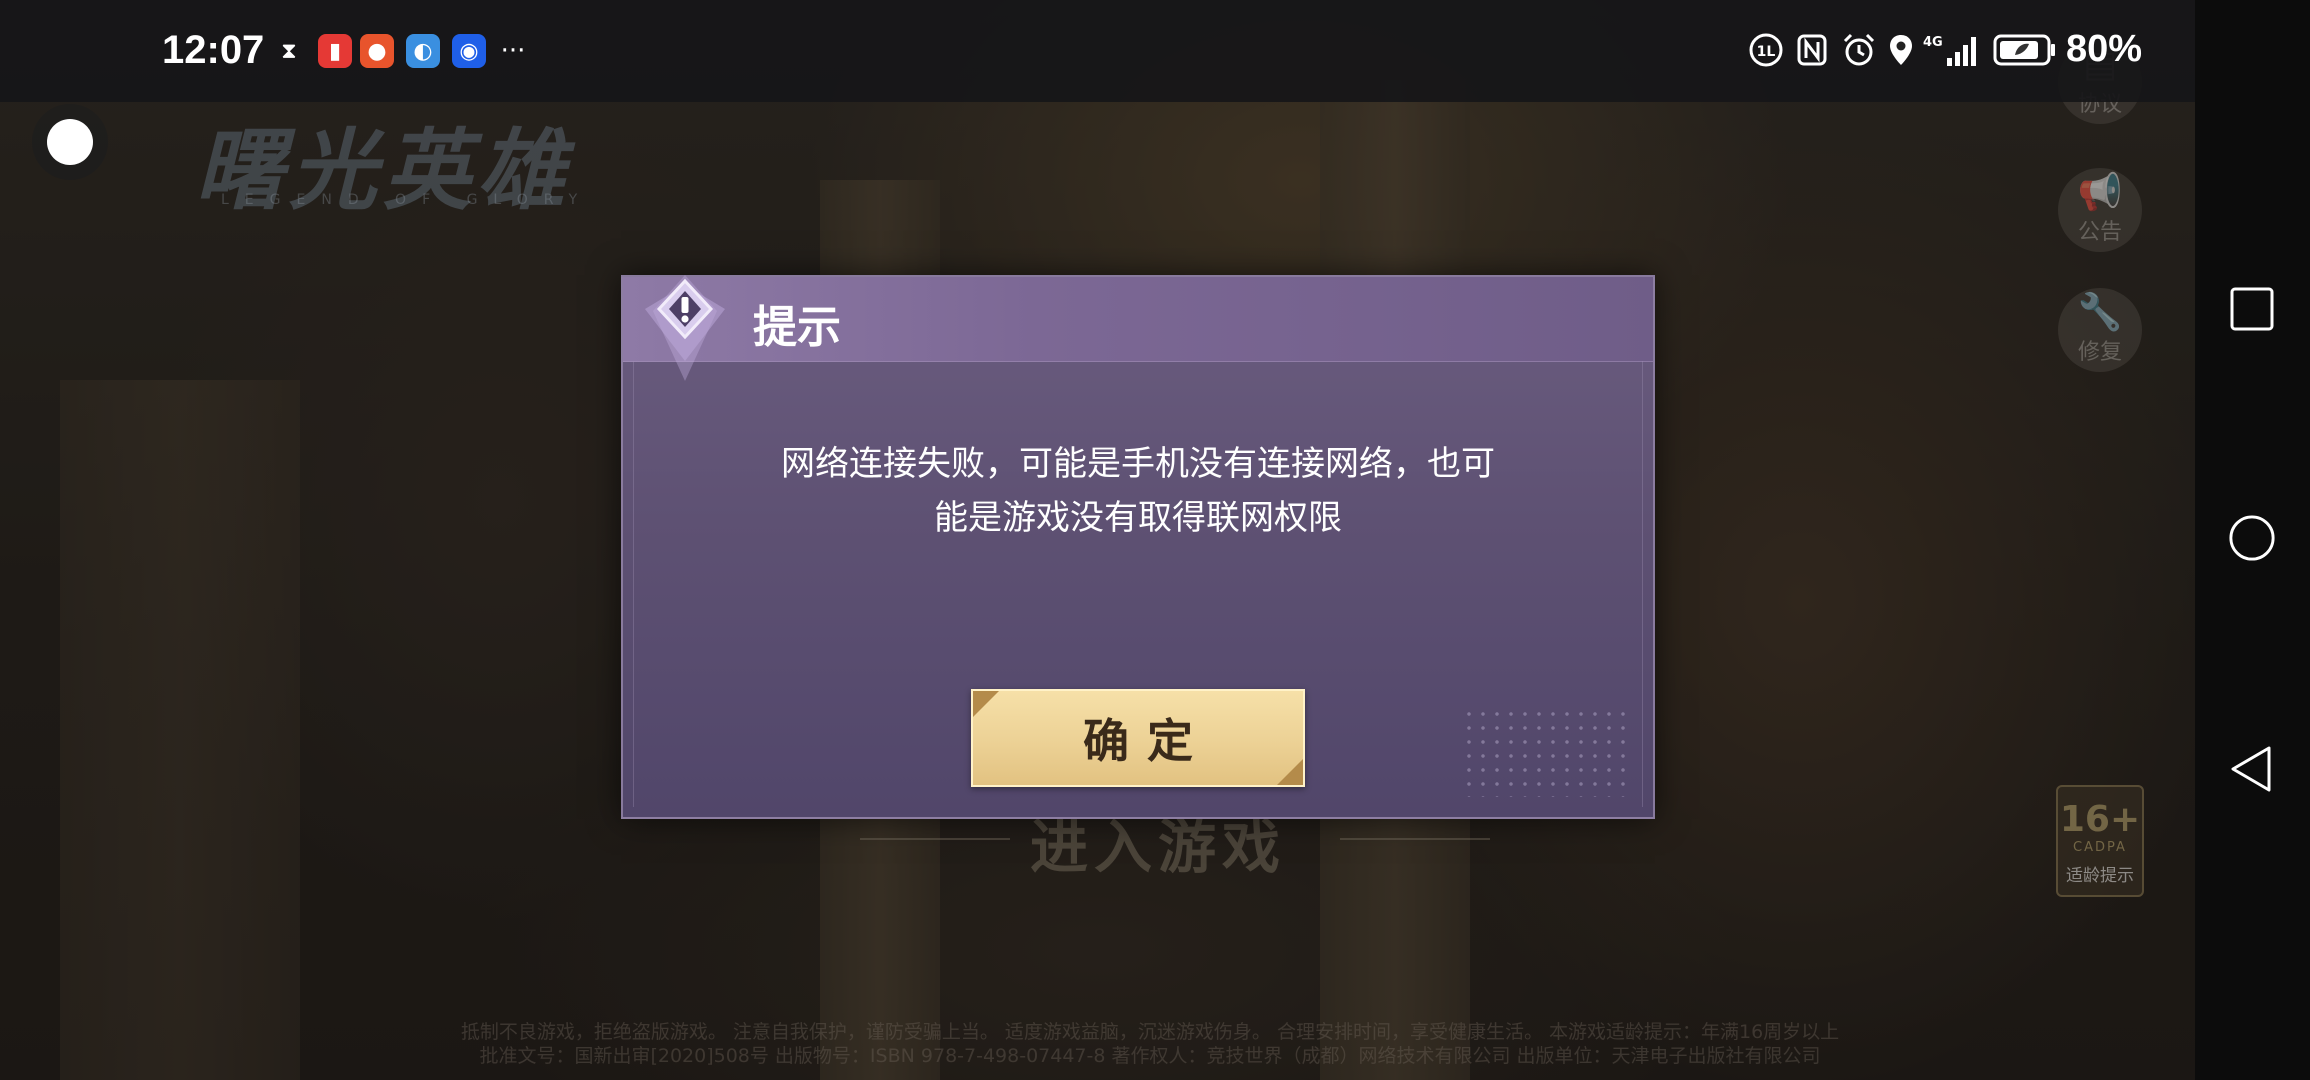 The image size is (2310, 1080). Describe the element at coordinates (2099, 232) in the screenshot. I see `announcement-label: 公告` at that location.